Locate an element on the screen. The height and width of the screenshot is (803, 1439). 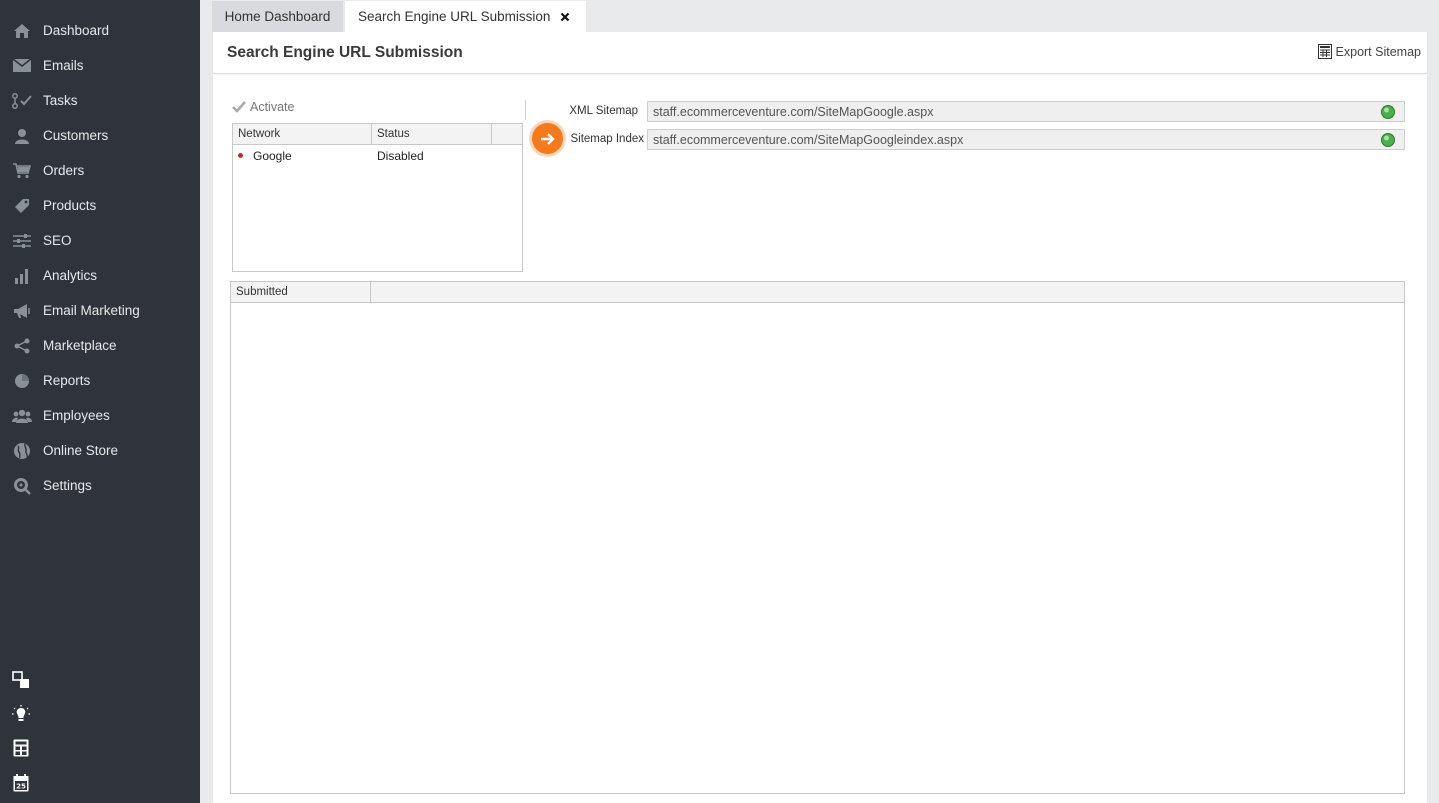
calendar-icon: 25 is located at coordinates (21, 783).